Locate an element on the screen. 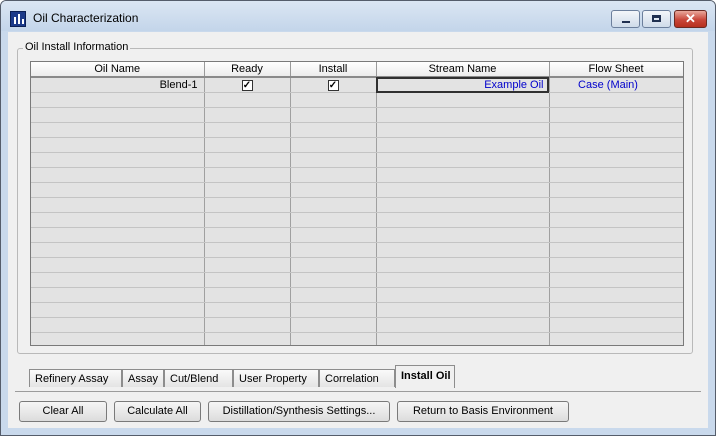  title-bar: Oil Characterization ✕ is located at coordinates (358, 16).